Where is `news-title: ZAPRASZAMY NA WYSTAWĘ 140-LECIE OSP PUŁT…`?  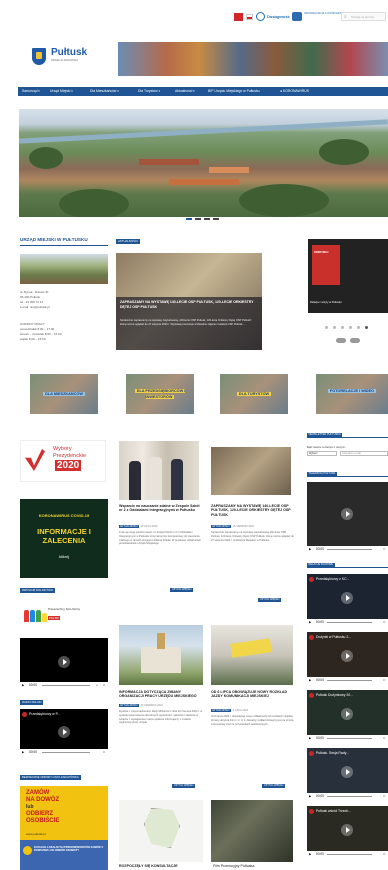 news-title: ZAPRASZAMY NA WYSTAWĘ 140-LECIE OSP PUŁT… is located at coordinates (253, 510).